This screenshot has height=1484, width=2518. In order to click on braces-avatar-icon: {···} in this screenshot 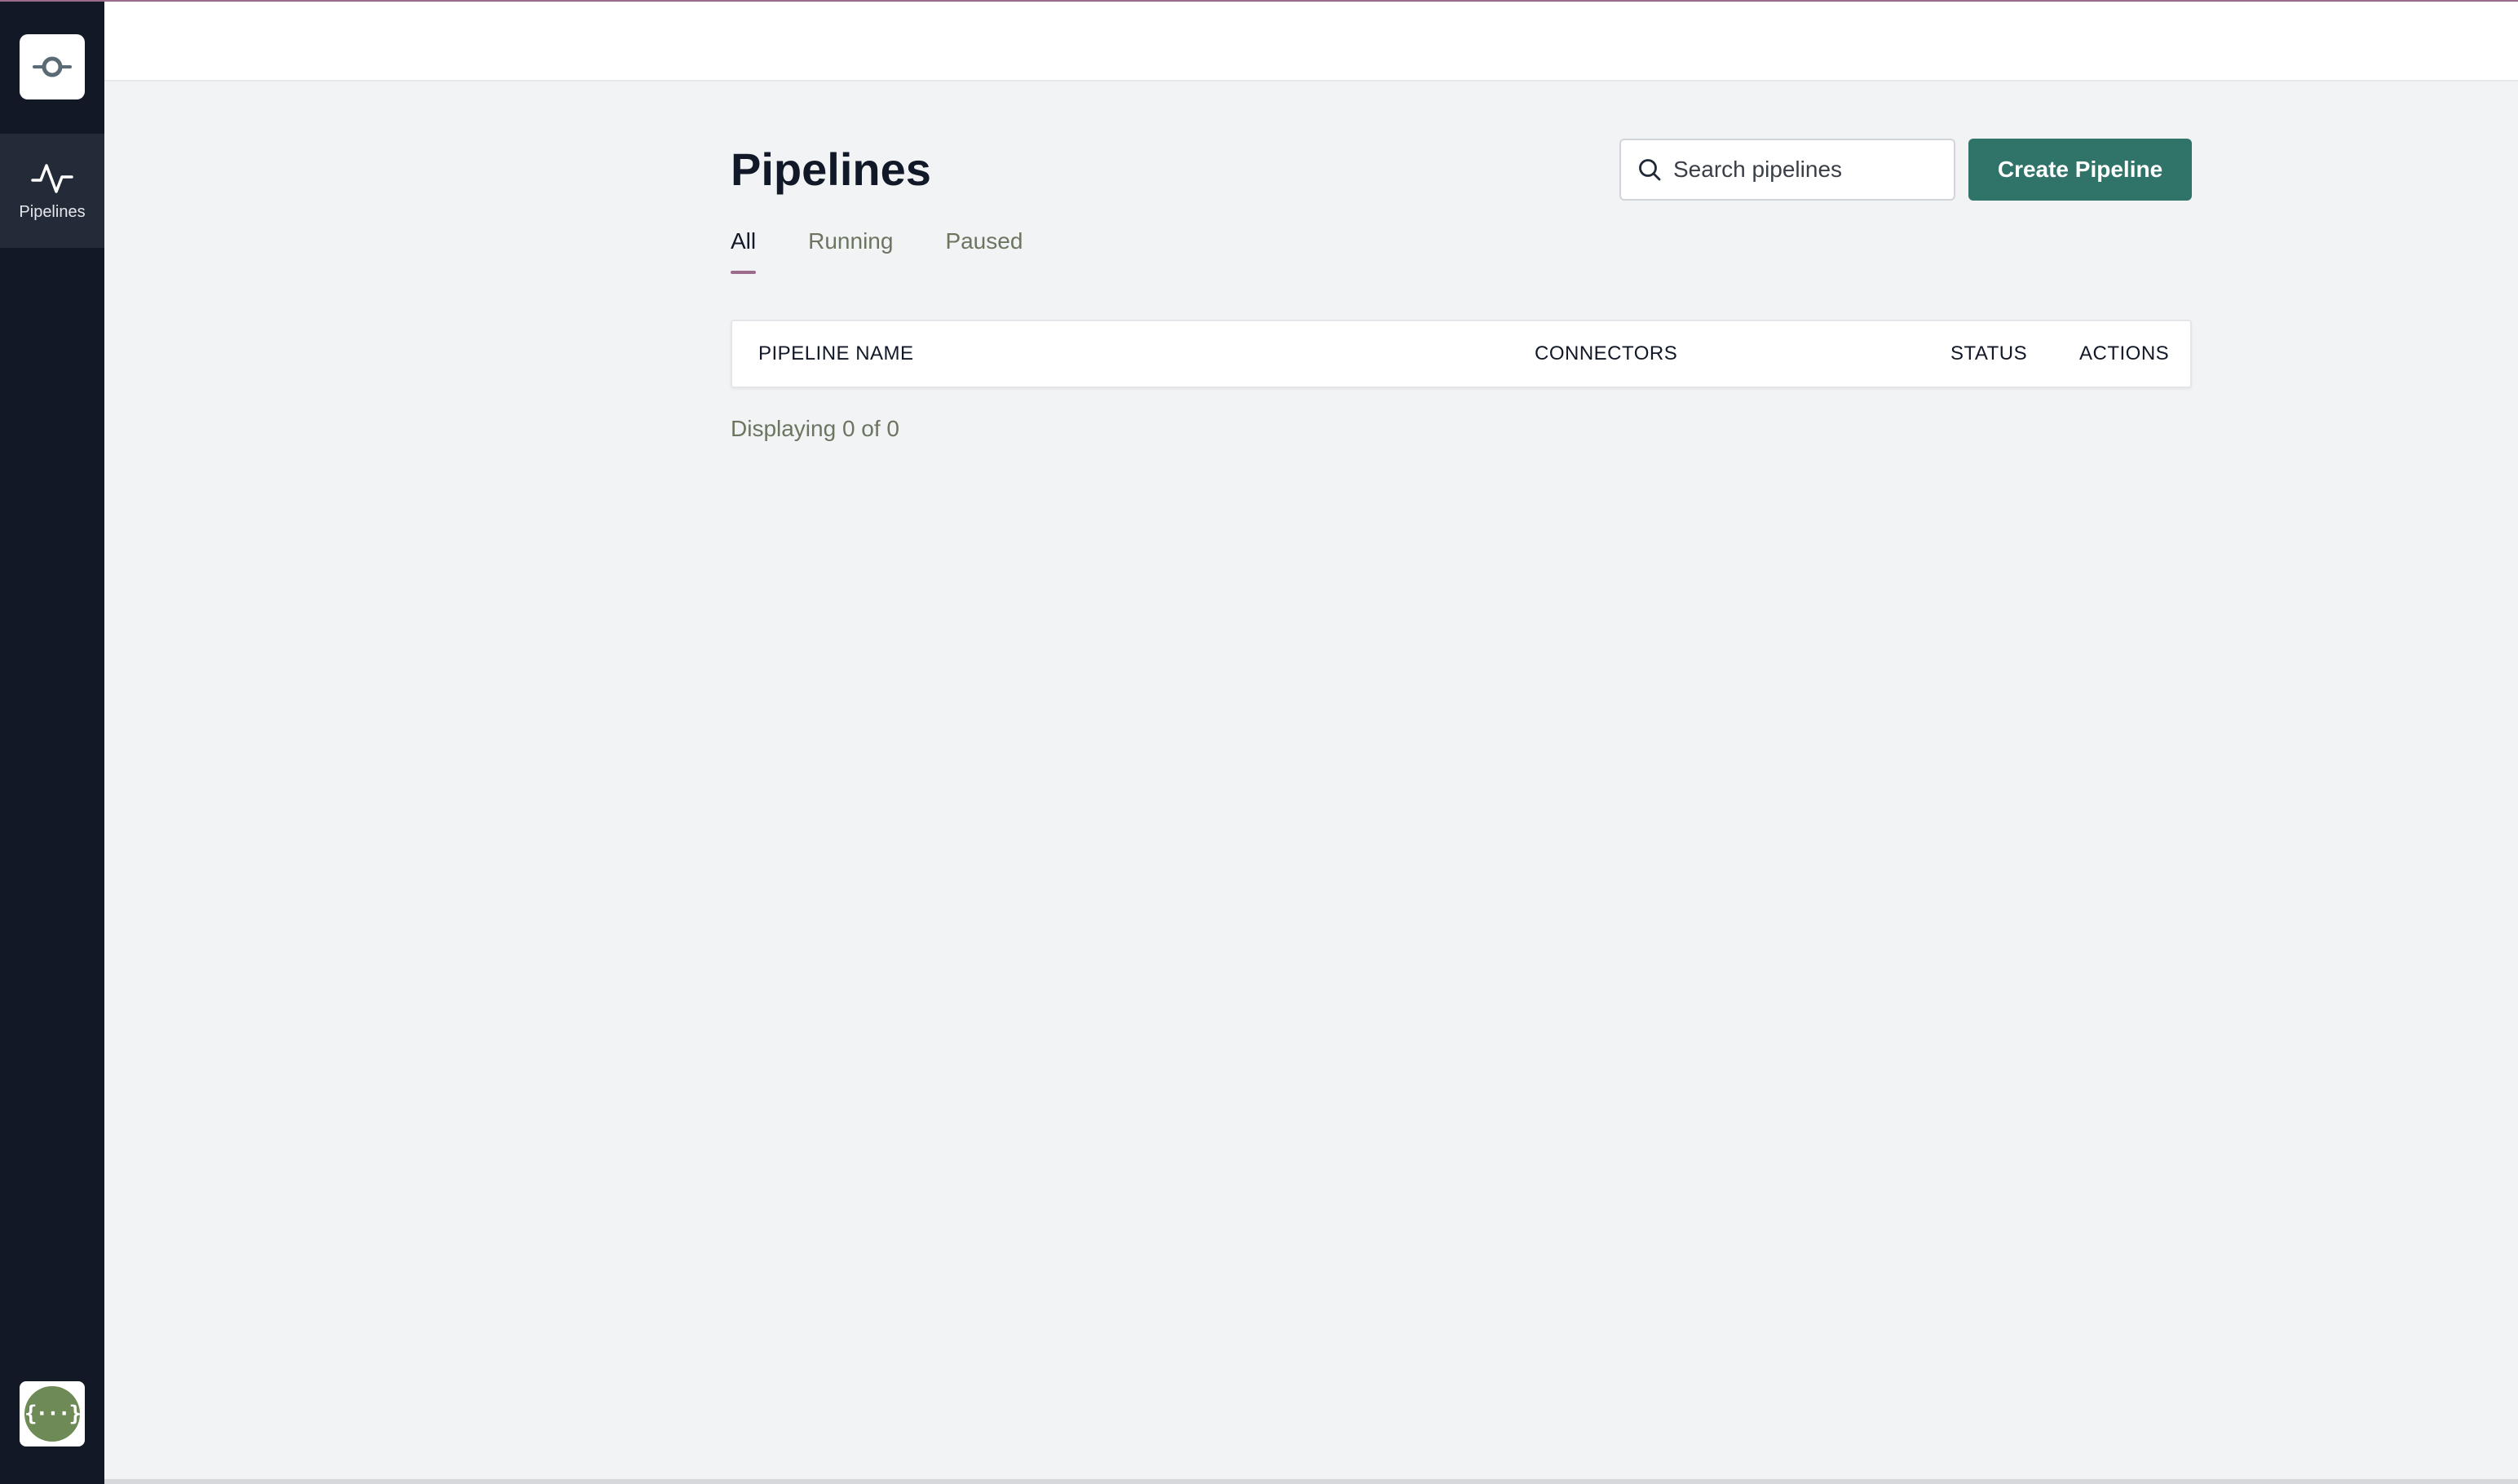, I will do `click(53, 1414)`.